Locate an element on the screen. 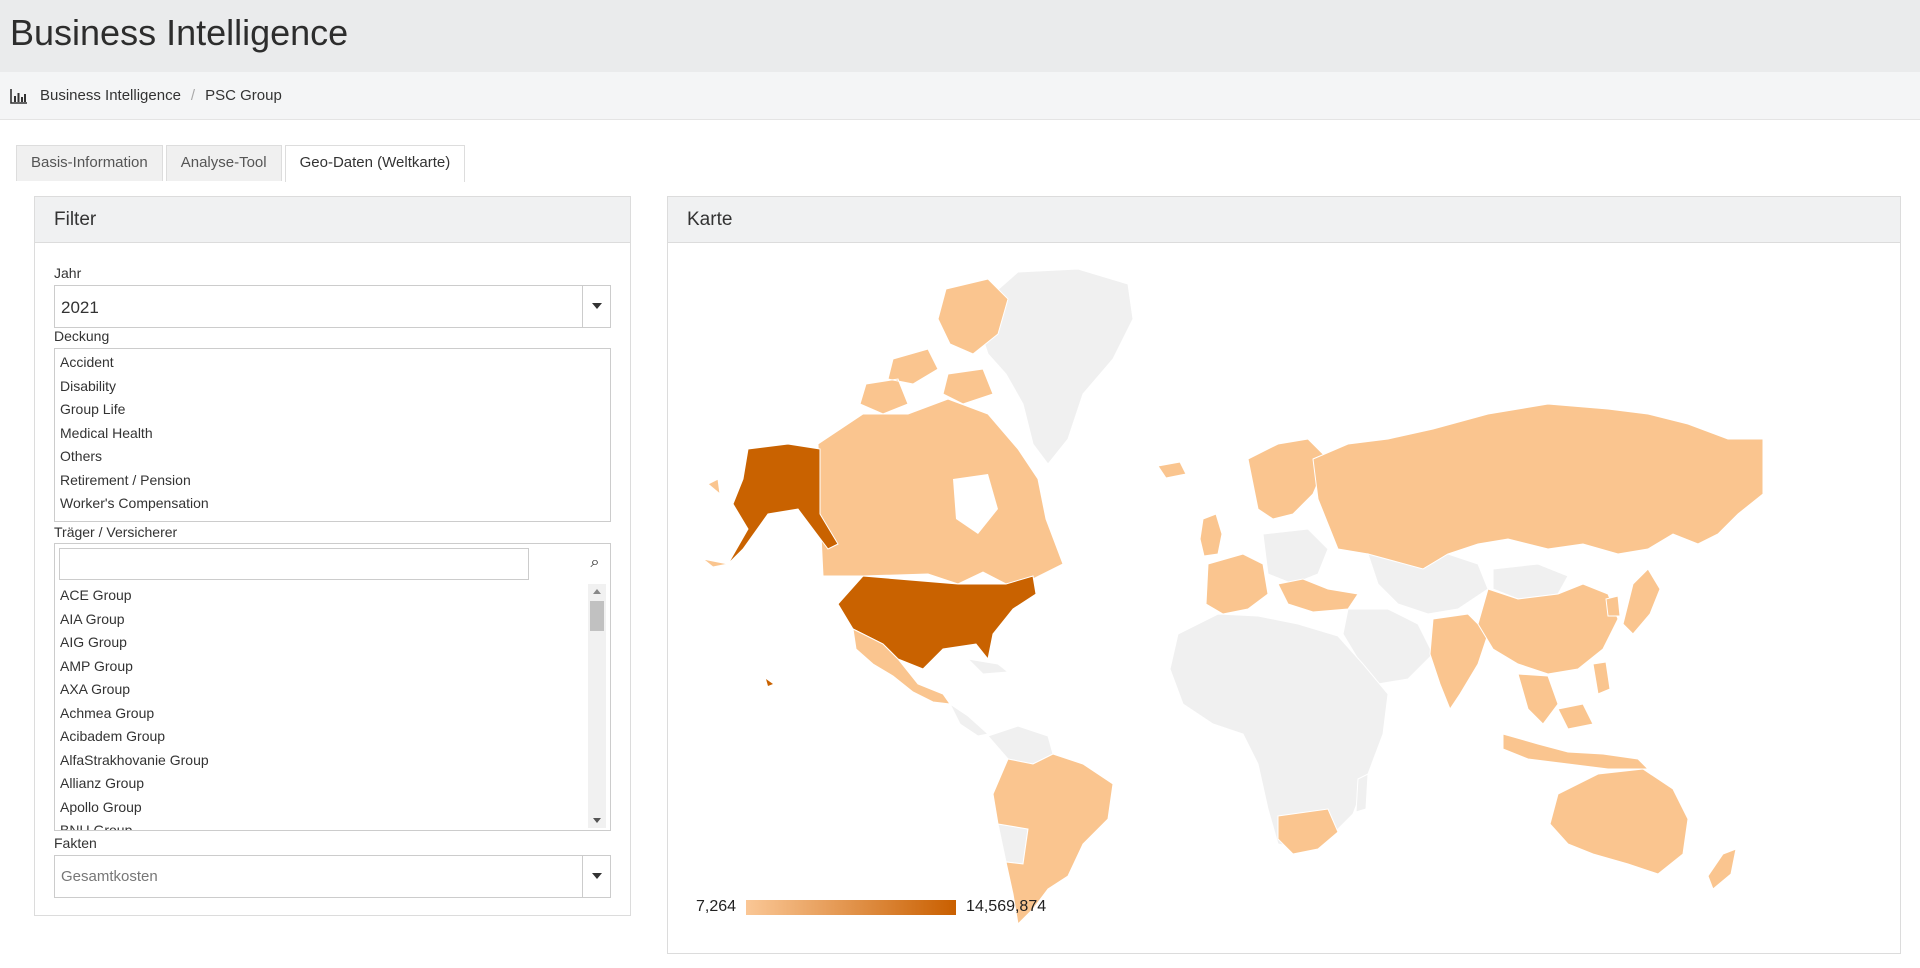 The height and width of the screenshot is (968, 1920). breadcrumb-link-business-intelligence: Business Intelligence is located at coordinates (110, 95).